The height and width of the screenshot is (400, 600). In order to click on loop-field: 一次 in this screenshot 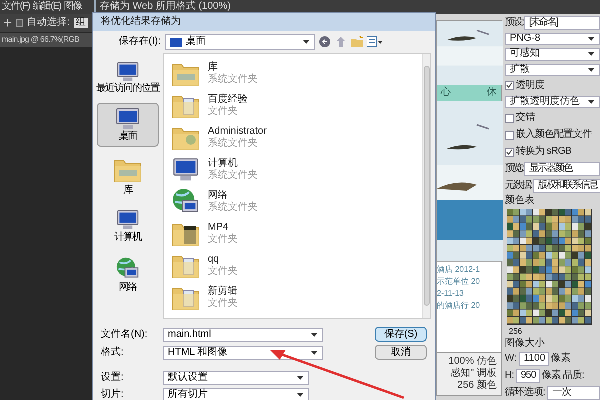, I will do `click(573, 393)`.